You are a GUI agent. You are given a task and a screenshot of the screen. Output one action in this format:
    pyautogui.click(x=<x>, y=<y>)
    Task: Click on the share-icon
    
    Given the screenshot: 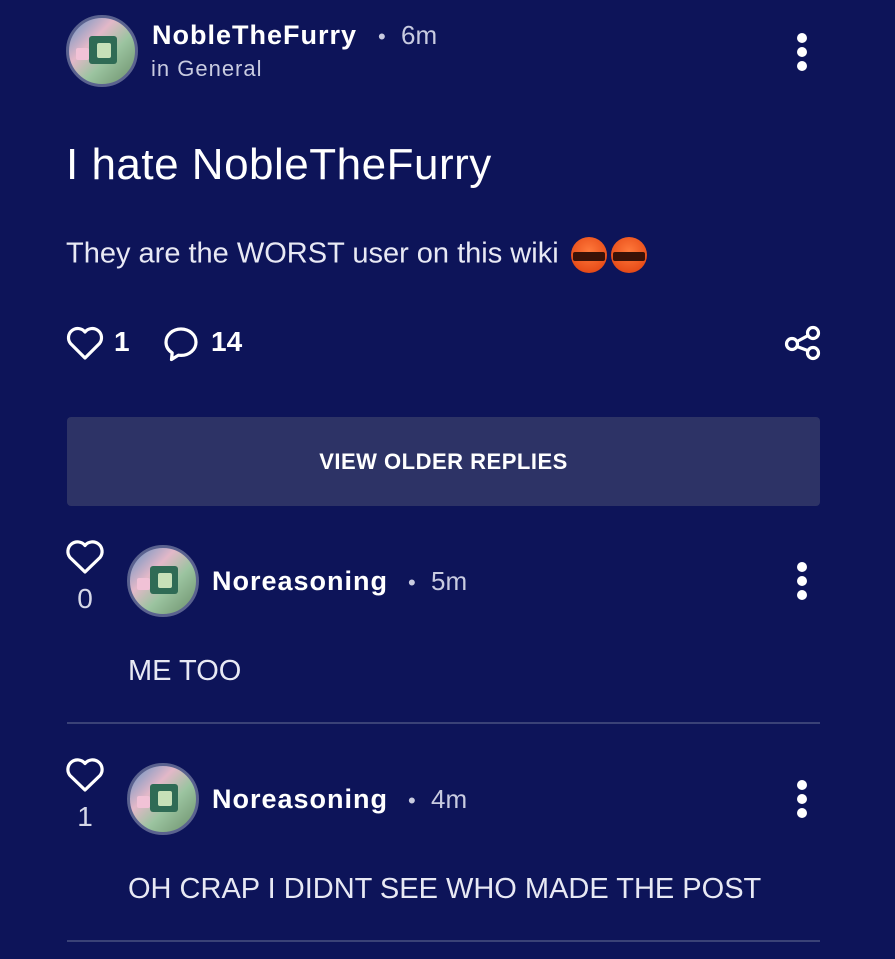 What is the action you would take?
    pyautogui.click(x=803, y=343)
    